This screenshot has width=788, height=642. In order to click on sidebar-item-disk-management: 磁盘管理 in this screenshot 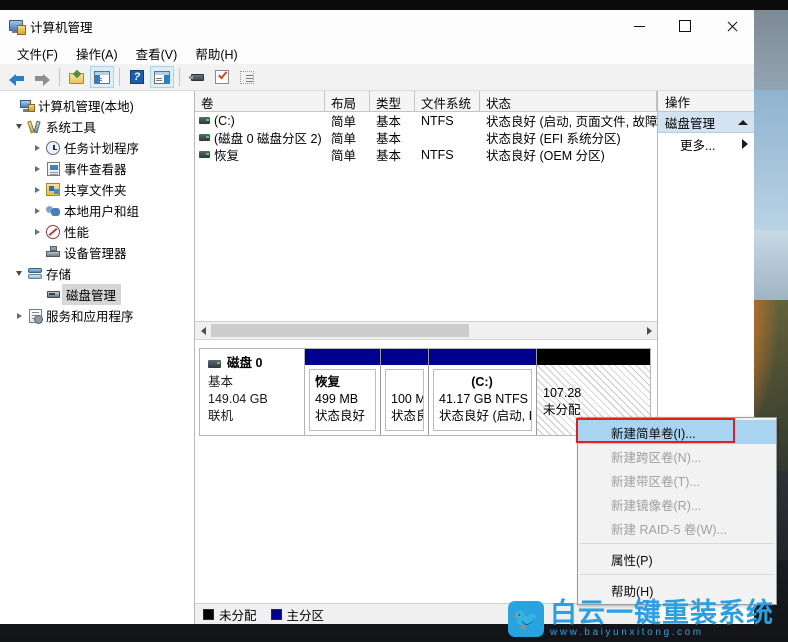, I will do `click(97, 294)`.